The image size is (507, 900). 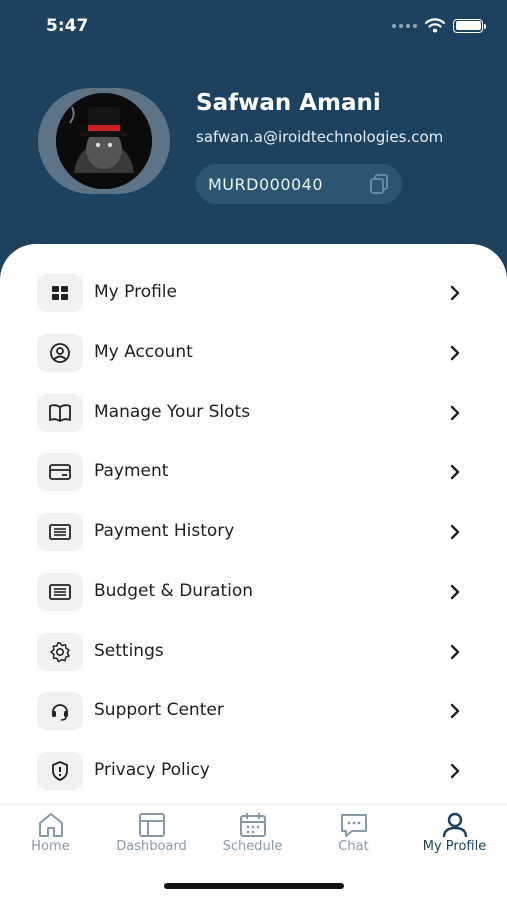 What do you see at coordinates (253, 358) in the screenshot?
I see `menu-item-my-account: My Account` at bounding box center [253, 358].